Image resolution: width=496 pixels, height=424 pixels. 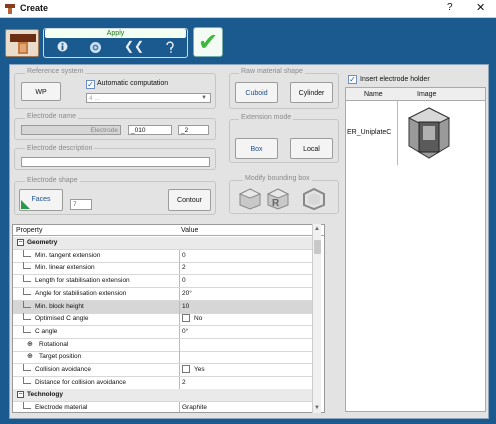 What do you see at coordinates (317, 408) in the screenshot?
I see `scroll-down-icon: ▼` at bounding box center [317, 408].